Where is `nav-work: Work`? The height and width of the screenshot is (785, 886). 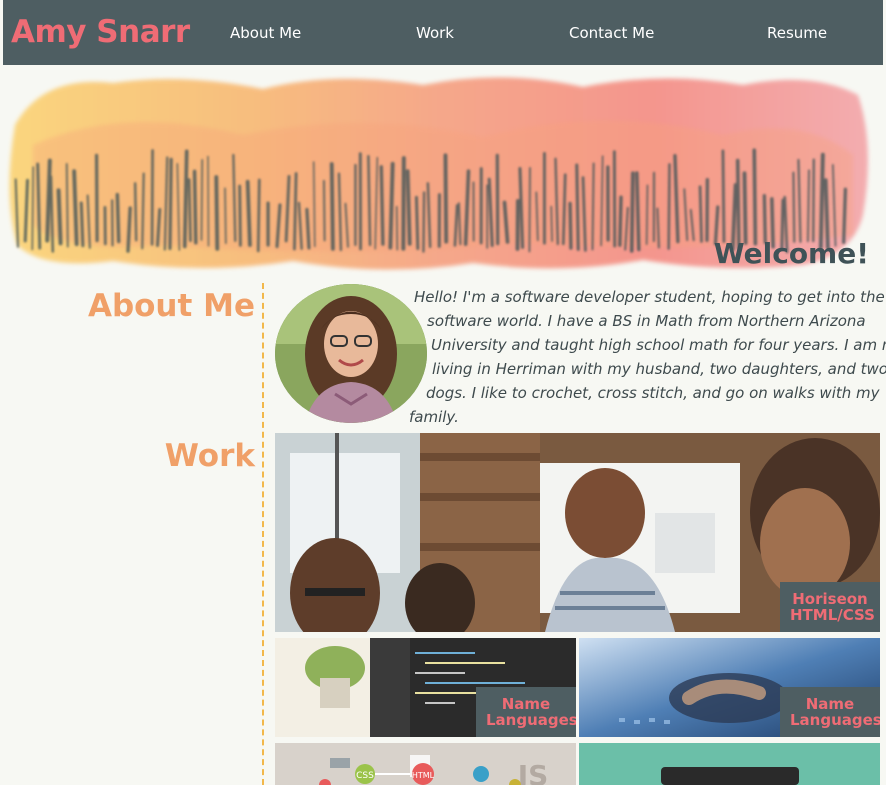
nav-work: Work is located at coordinates (435, 33).